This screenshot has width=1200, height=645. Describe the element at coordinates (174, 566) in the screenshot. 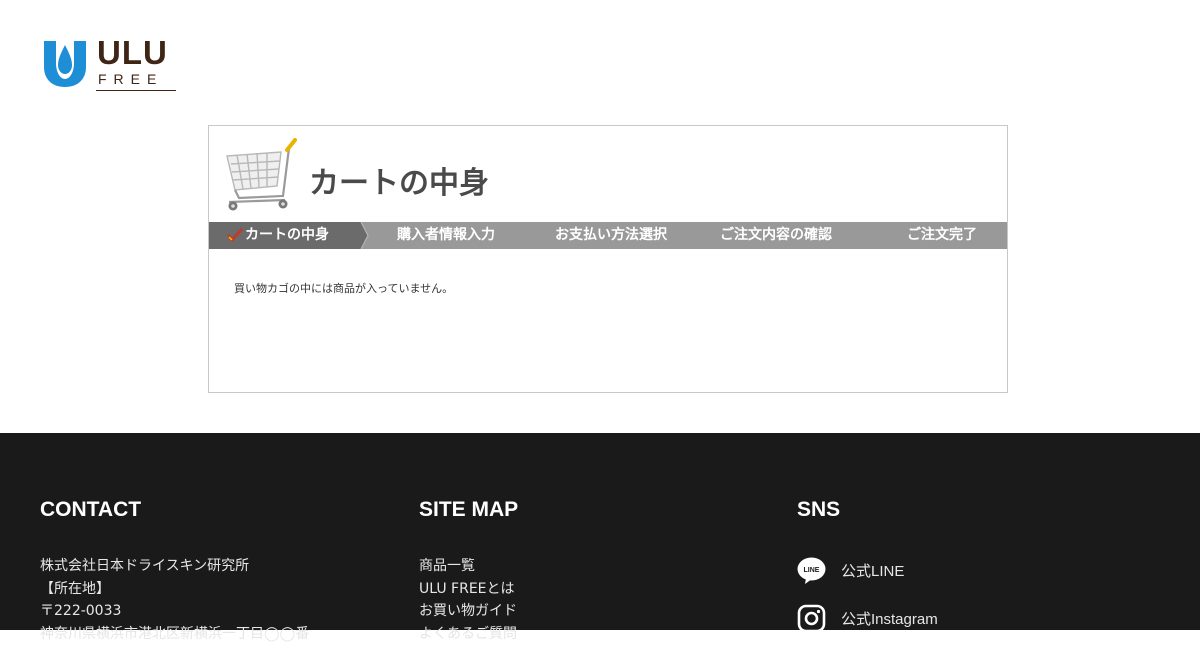

I see `contact-company: 株式会社日本ドライスキン研究所` at that location.